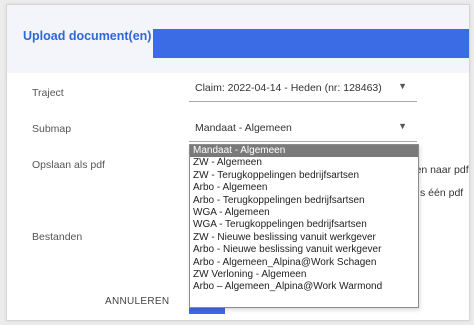  I want to click on traject-value: Claim: 2022-04-14 - Heden (nr: 128463), so click(288, 88).